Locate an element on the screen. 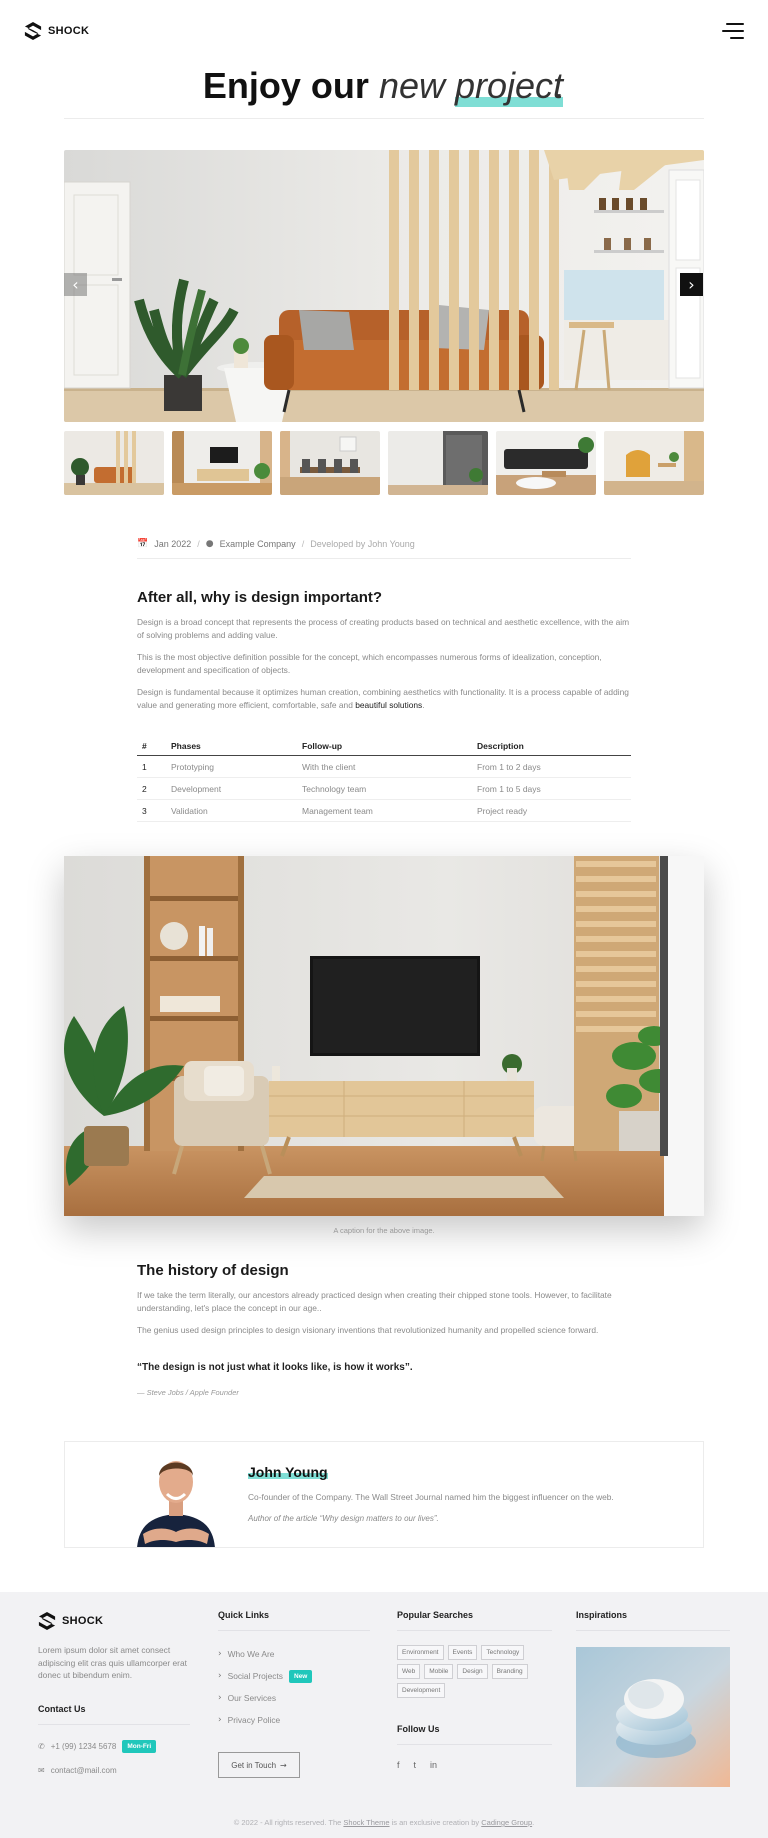  gallery-prev-button: ‹ is located at coordinates (75, 284).